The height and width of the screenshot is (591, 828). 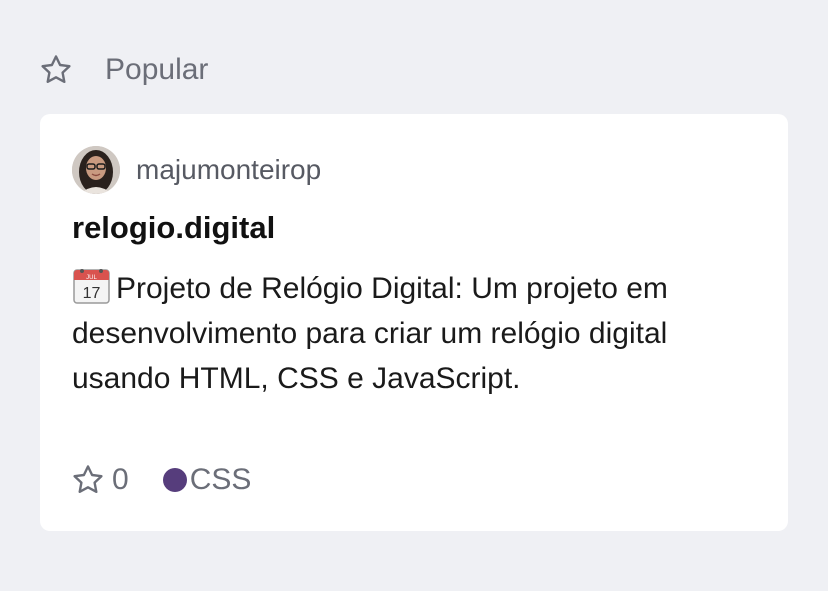 What do you see at coordinates (228, 170) in the screenshot?
I see `owner-name: majumonteirop` at bounding box center [228, 170].